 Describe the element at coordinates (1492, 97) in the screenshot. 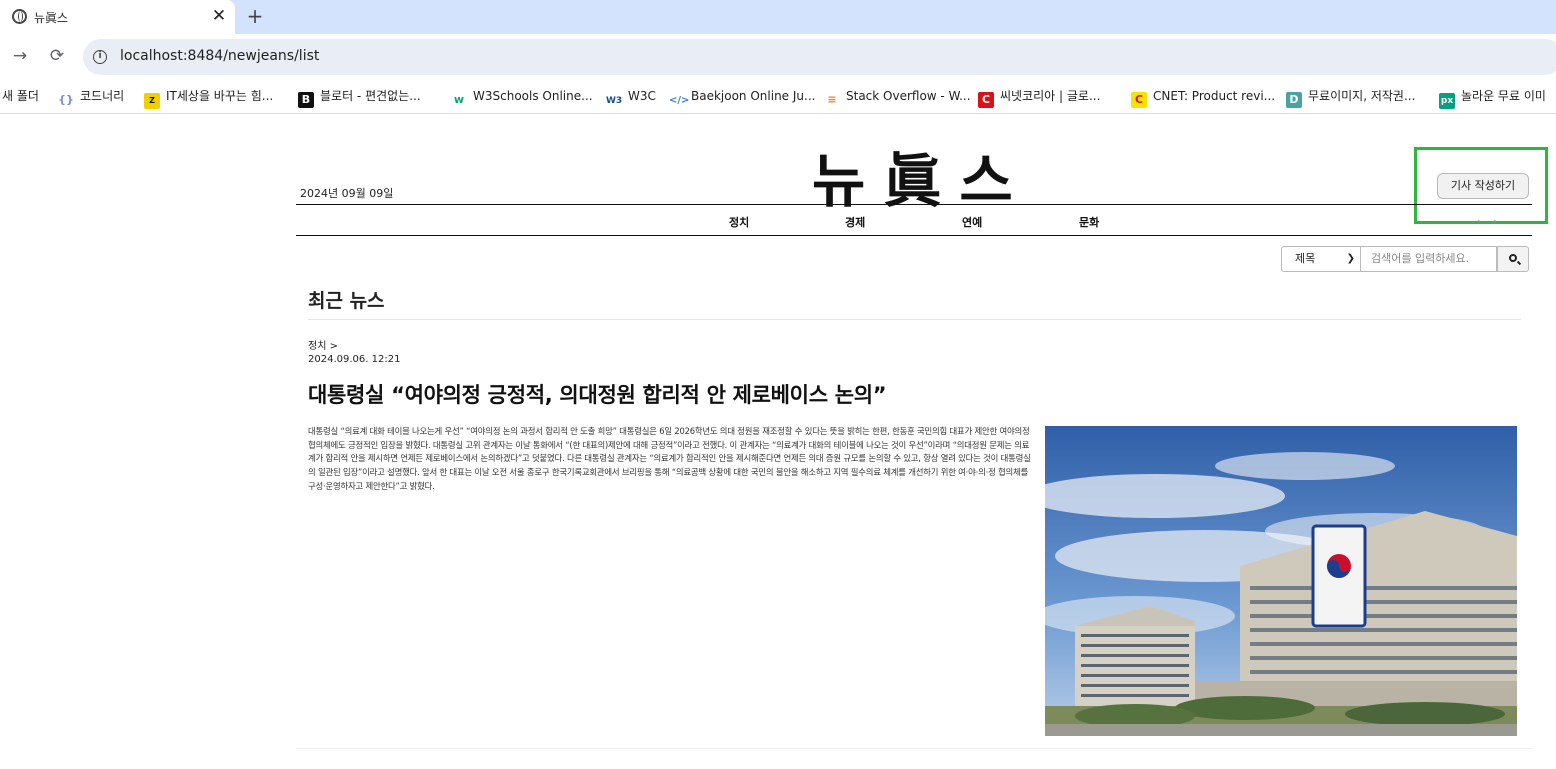

I see `bookmark-item: px 놀라운 무료 이미` at that location.